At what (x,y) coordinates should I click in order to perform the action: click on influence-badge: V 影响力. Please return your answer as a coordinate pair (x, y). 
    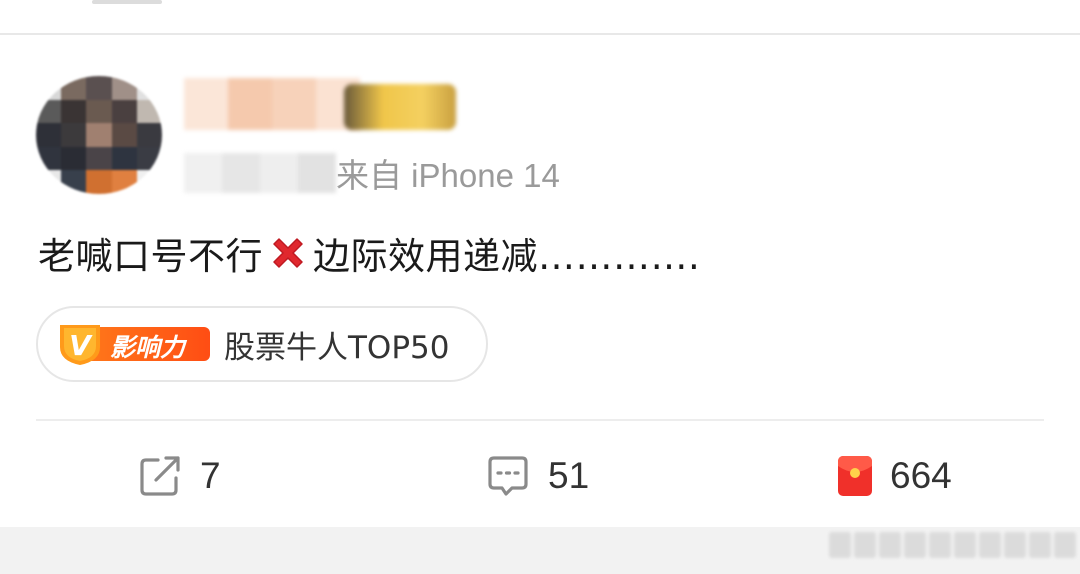
    Looking at the image, I should click on (132, 344).